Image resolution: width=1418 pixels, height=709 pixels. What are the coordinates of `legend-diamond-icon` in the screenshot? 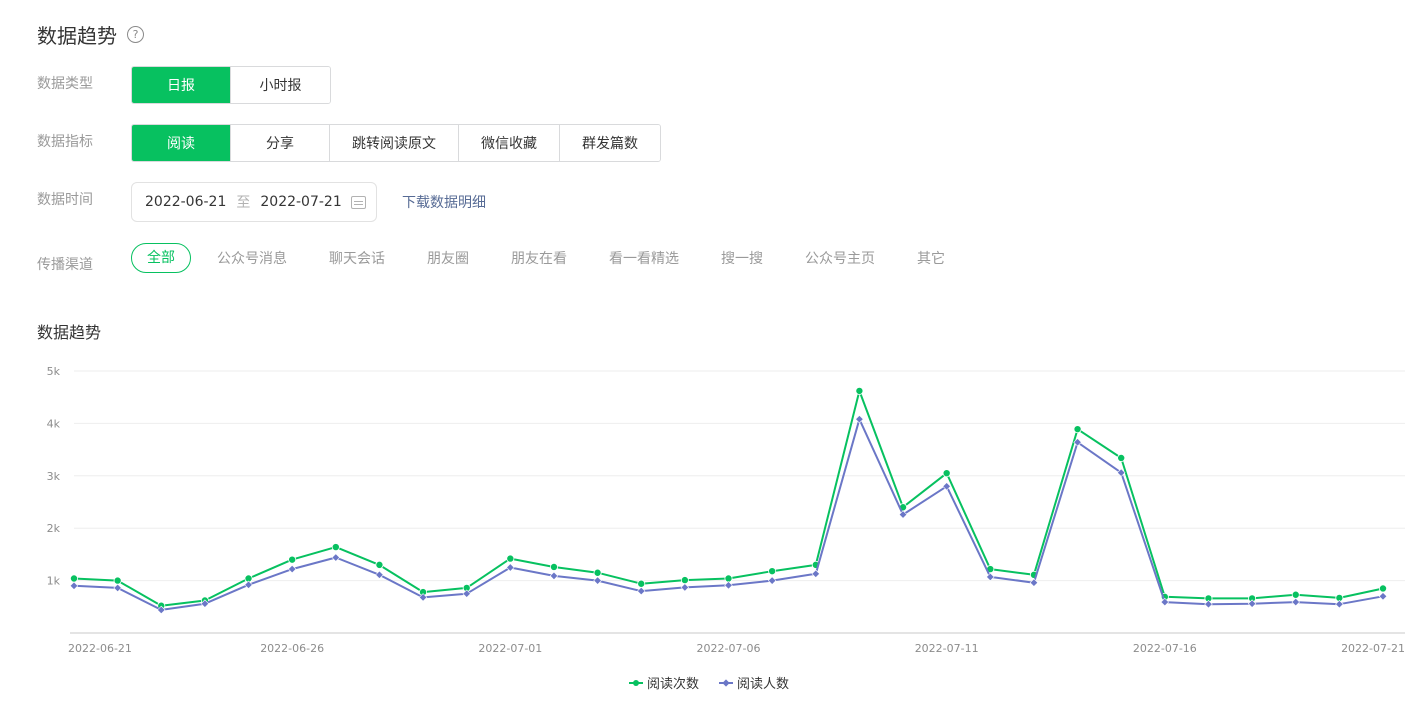 It's located at (726, 683).